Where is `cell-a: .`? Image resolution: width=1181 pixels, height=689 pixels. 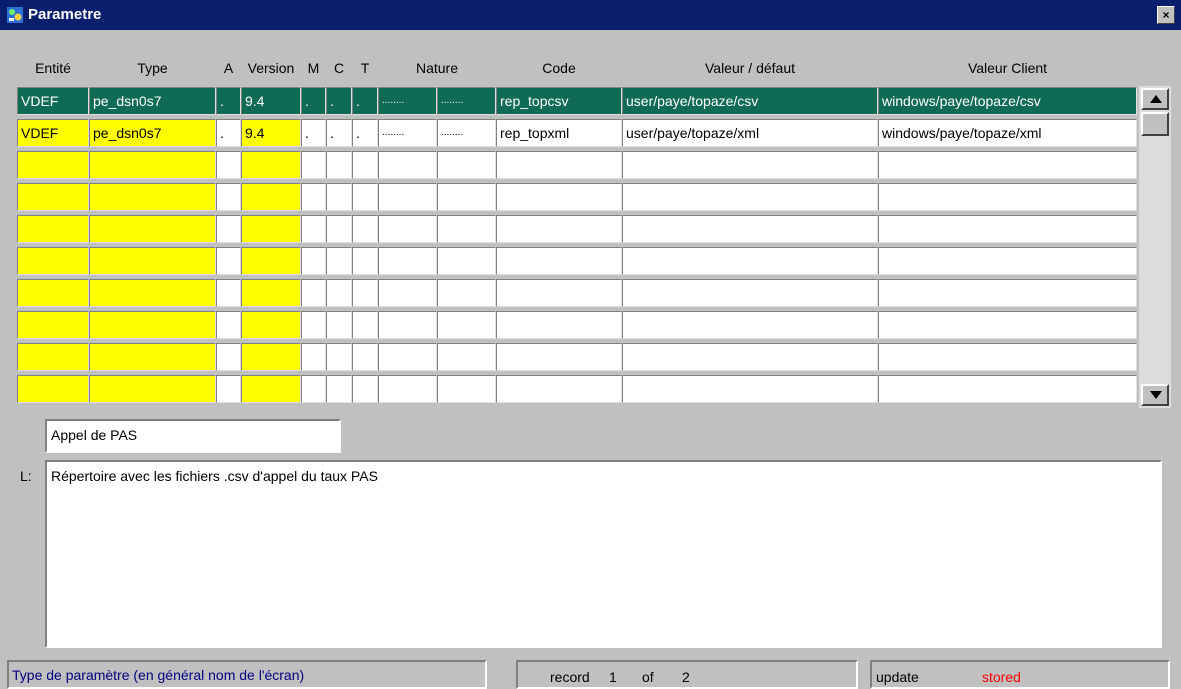
cell-a: . is located at coordinates (228, 101).